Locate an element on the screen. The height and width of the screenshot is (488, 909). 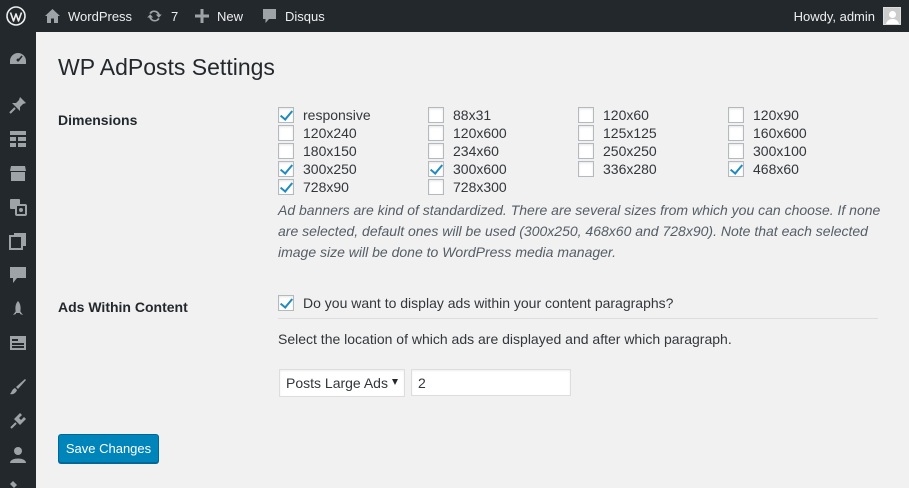
dimension-checkbox-728x300: 728x300 is located at coordinates (467, 187).